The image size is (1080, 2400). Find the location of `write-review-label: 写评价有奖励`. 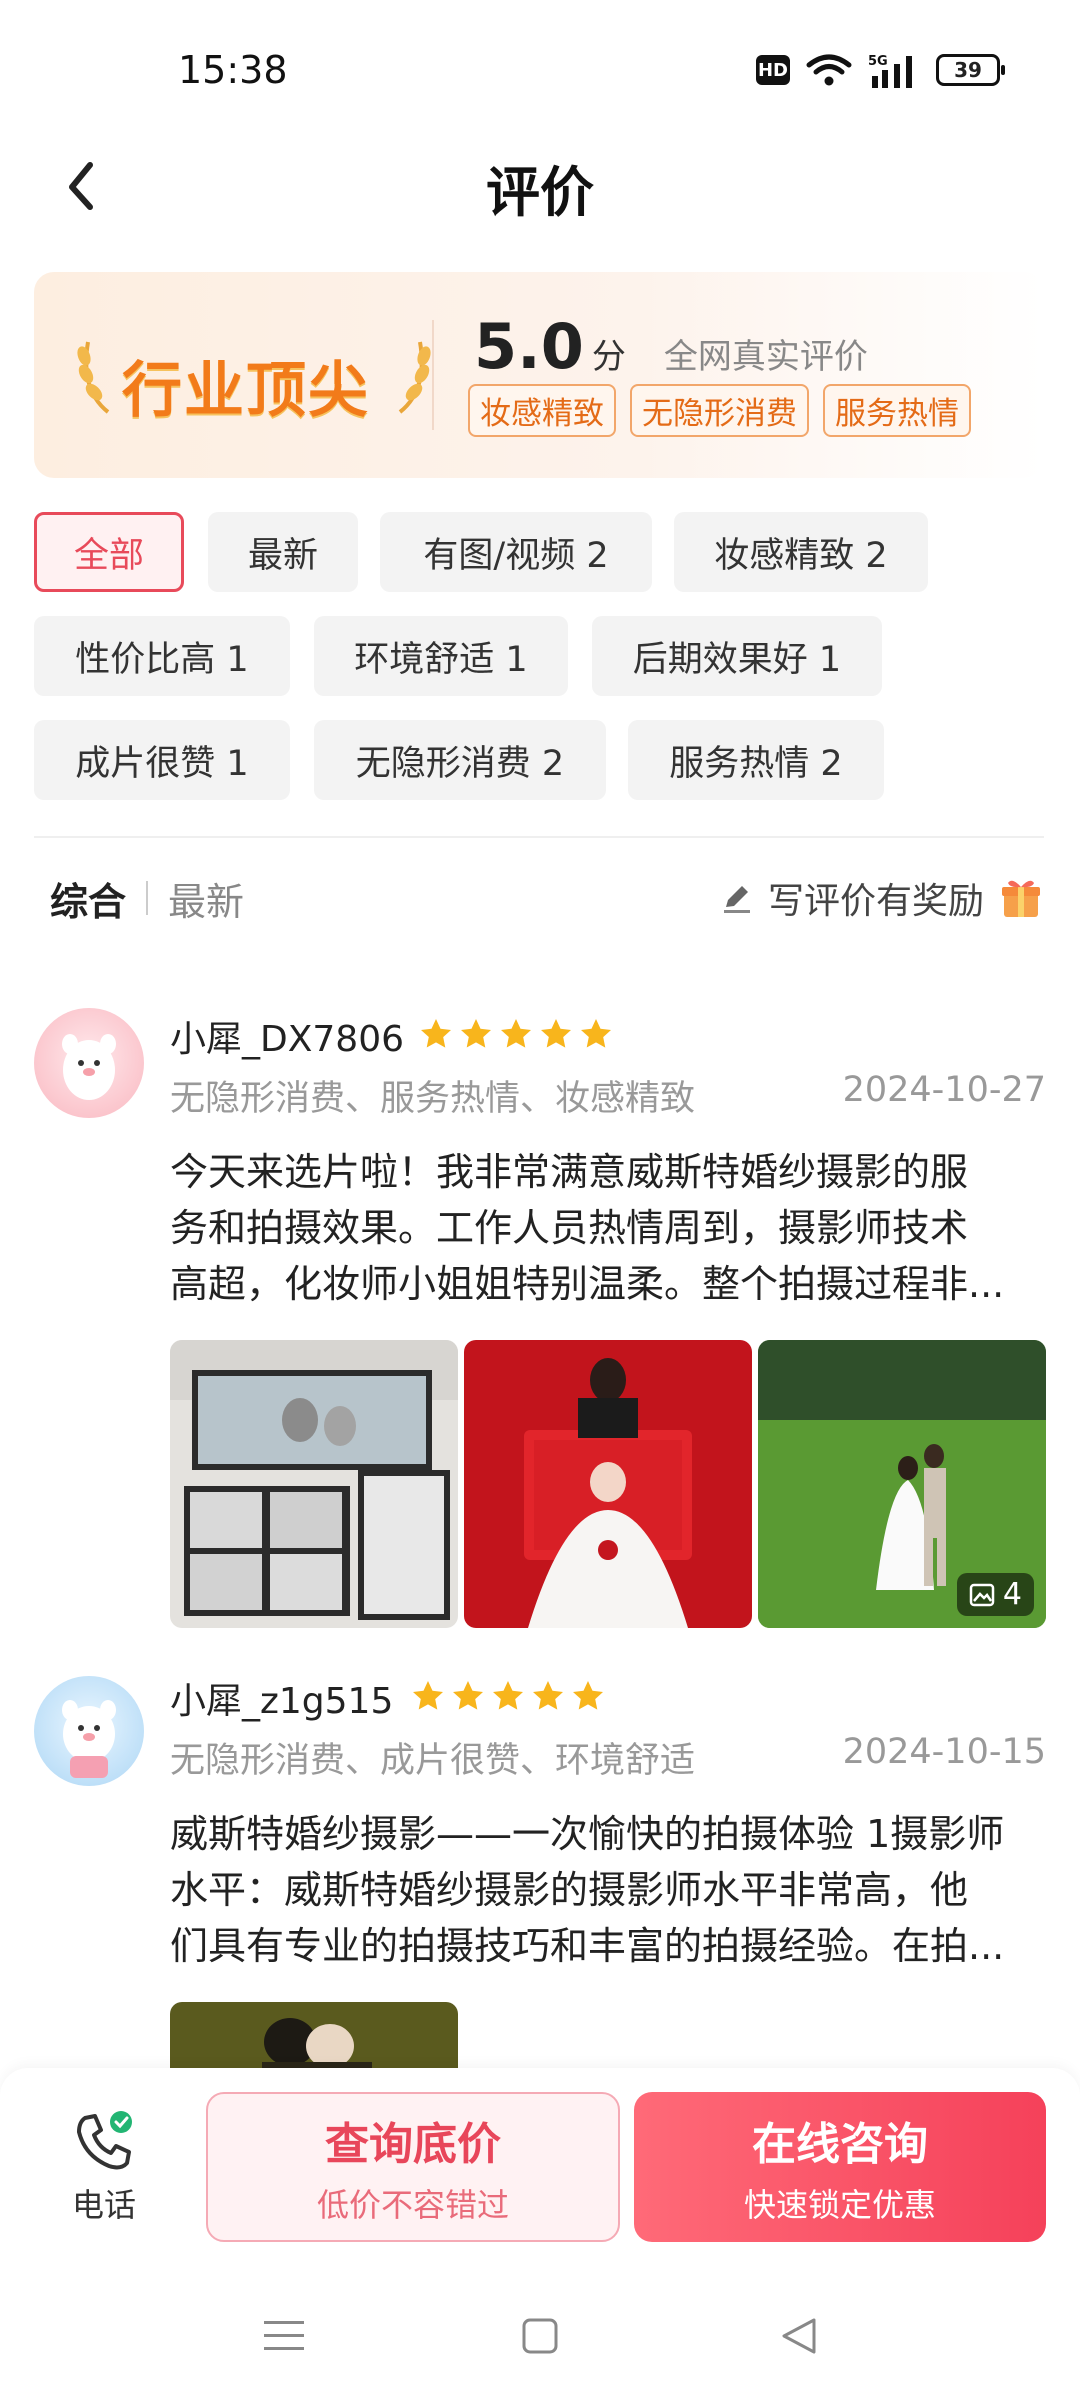

write-review-label: 写评价有奖励 is located at coordinates (875, 901).